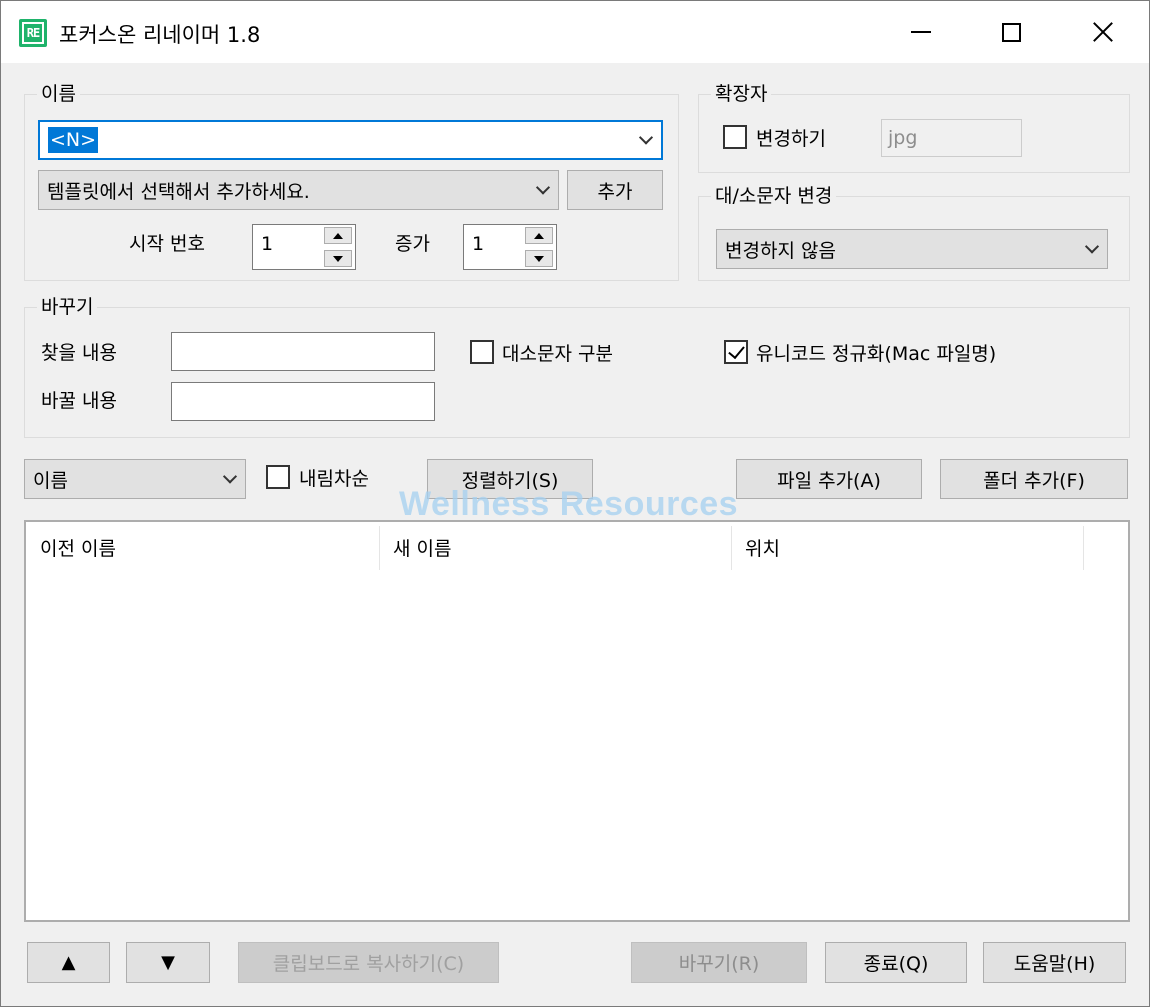 The height and width of the screenshot is (1007, 1150). Describe the element at coordinates (829, 479) in the screenshot. I see `add-files-button: 파일 추가(A)` at that location.